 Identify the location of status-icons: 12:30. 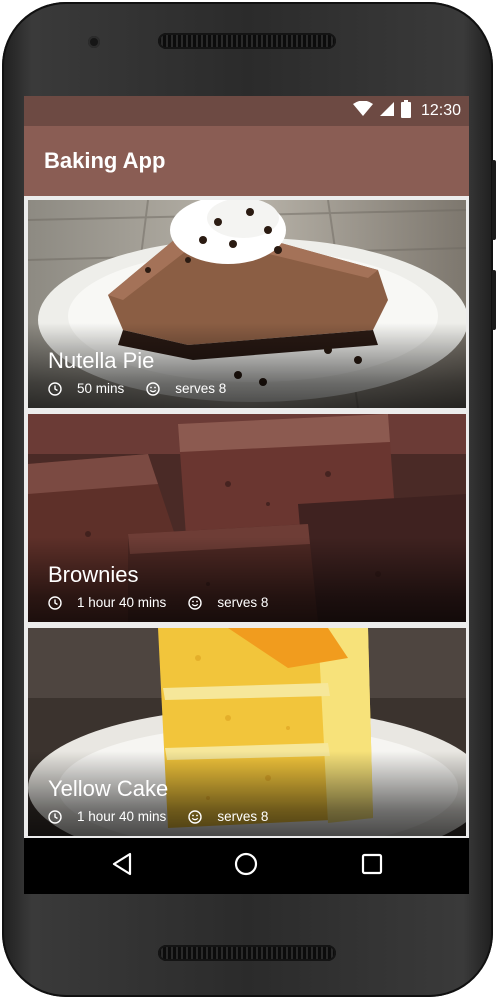
(406, 111).